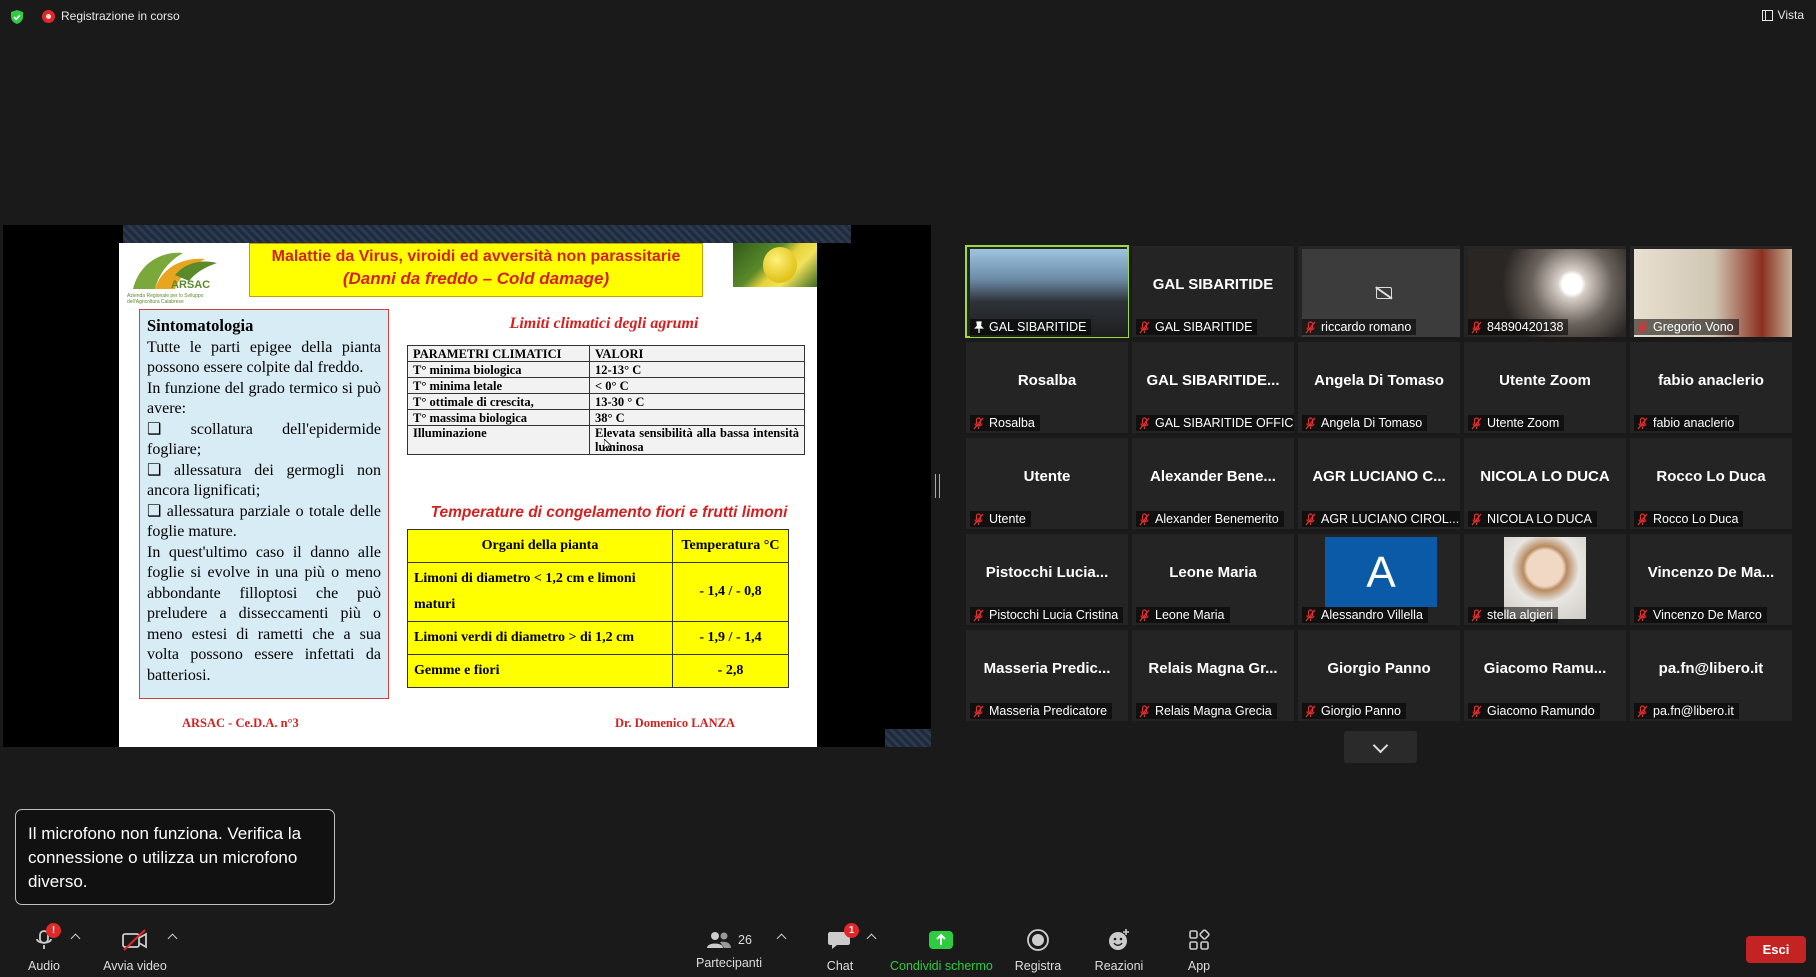 The image size is (1816, 977). What do you see at coordinates (134, 940) in the screenshot?
I see `video-camera-off-icon` at bounding box center [134, 940].